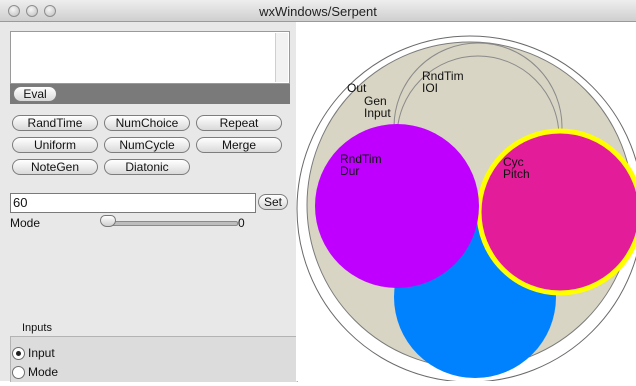 The width and height of the screenshot is (636, 386). What do you see at coordinates (108, 221) in the screenshot?
I see `mode-slider-thumb` at bounding box center [108, 221].